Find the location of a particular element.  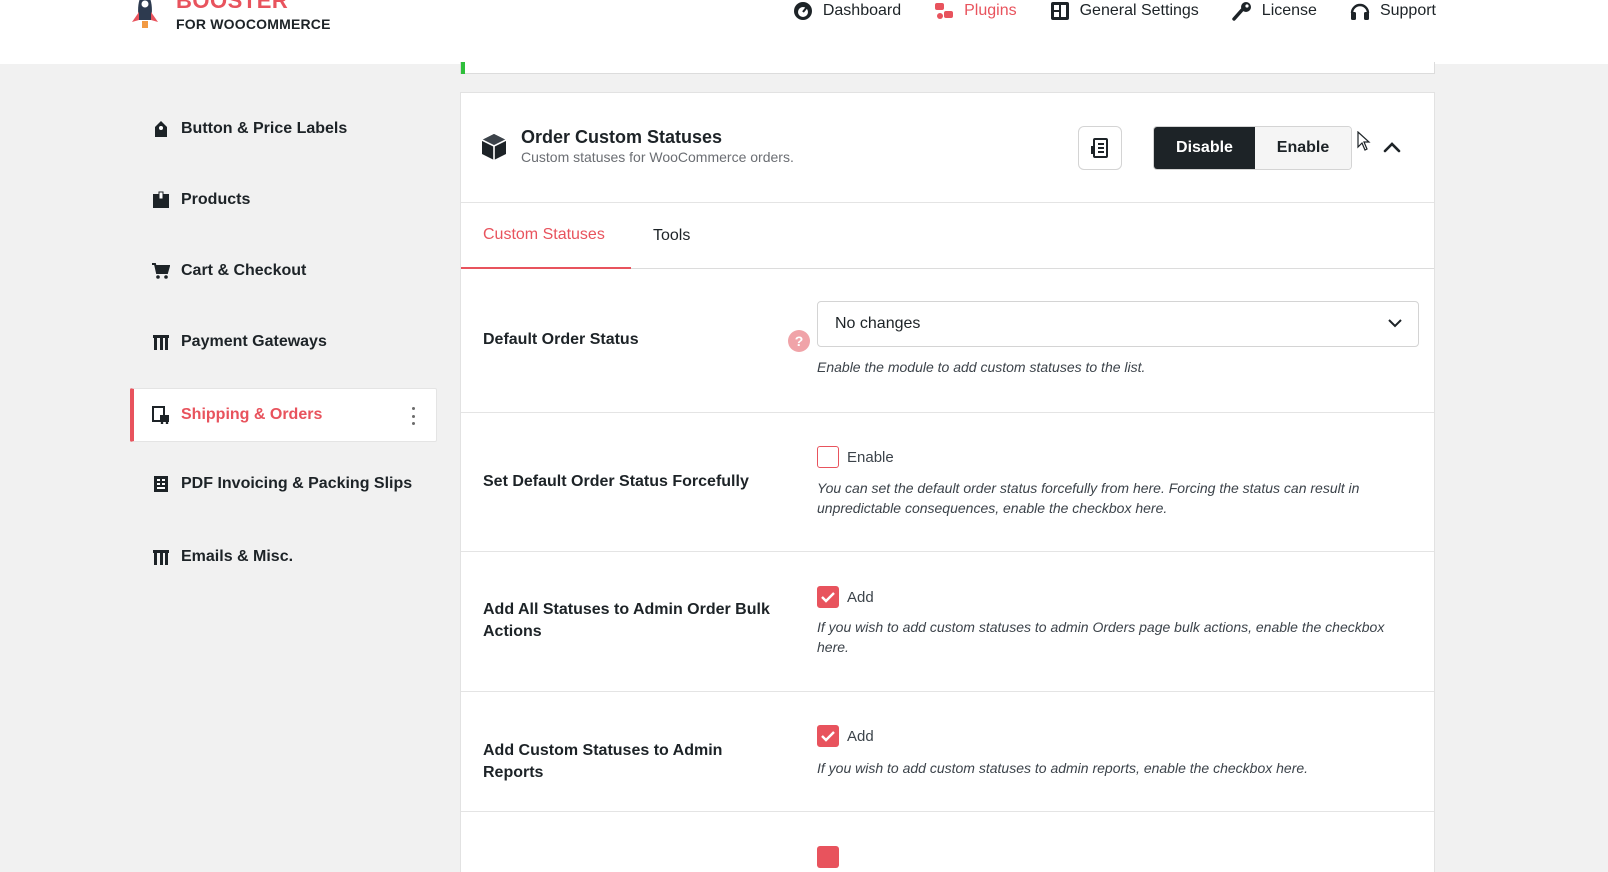

previous-module-card is located at coordinates (947, 68).